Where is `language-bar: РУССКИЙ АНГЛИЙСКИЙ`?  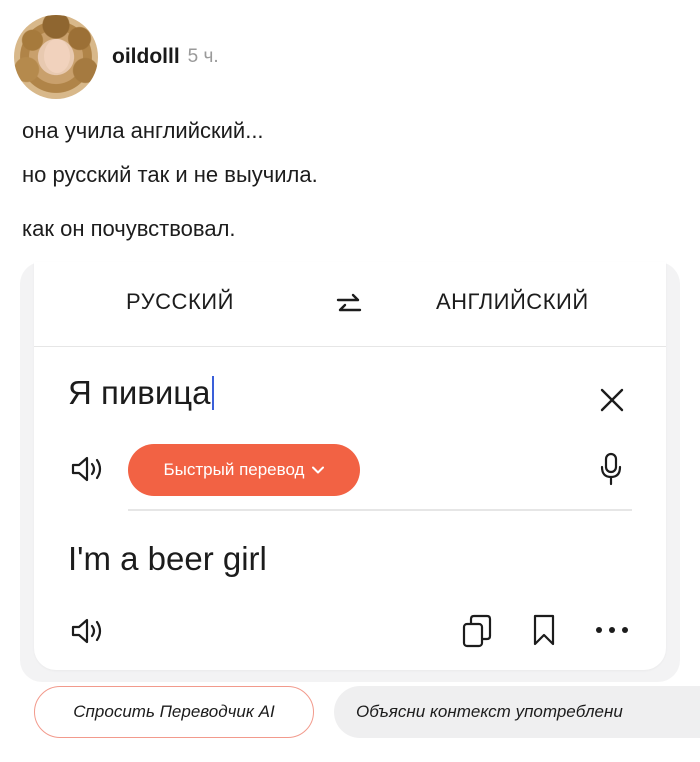 language-bar: РУССКИЙ АНГЛИЙСКИЙ is located at coordinates (350, 304).